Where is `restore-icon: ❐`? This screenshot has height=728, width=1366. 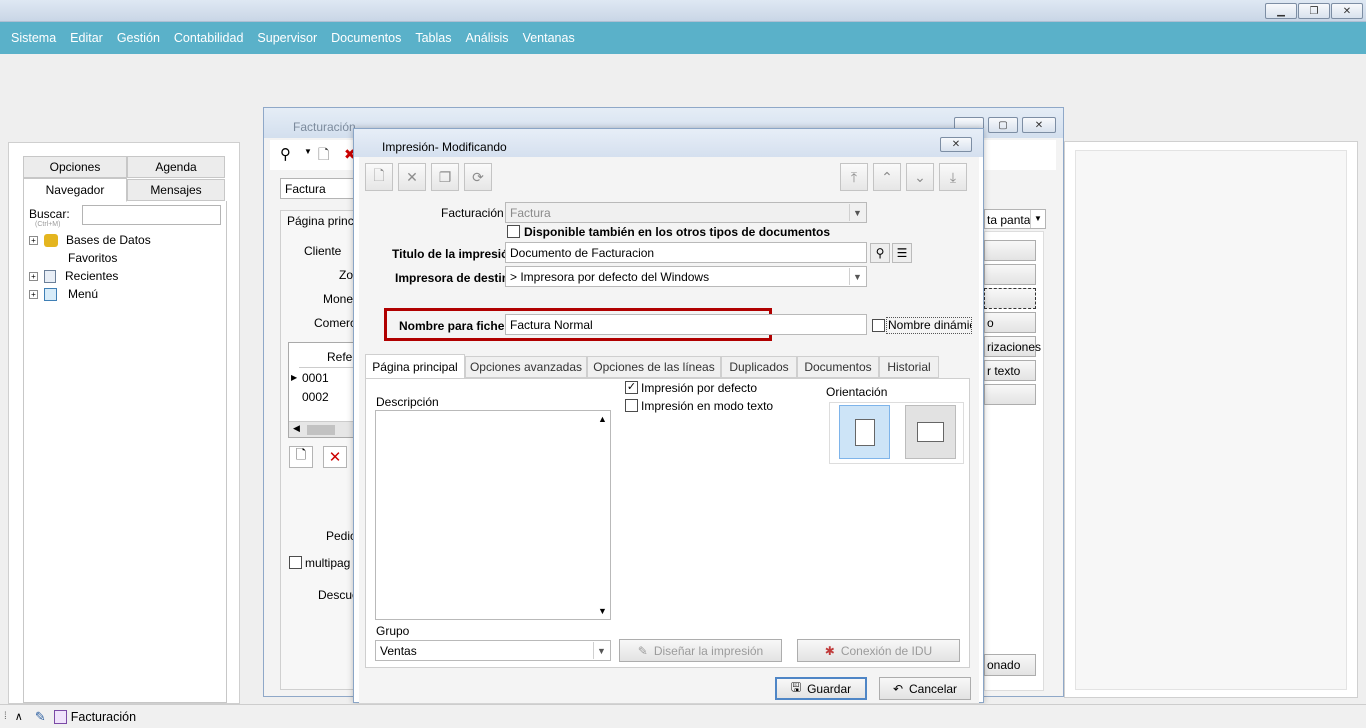
restore-icon: ❐ is located at coordinates (1314, 11).